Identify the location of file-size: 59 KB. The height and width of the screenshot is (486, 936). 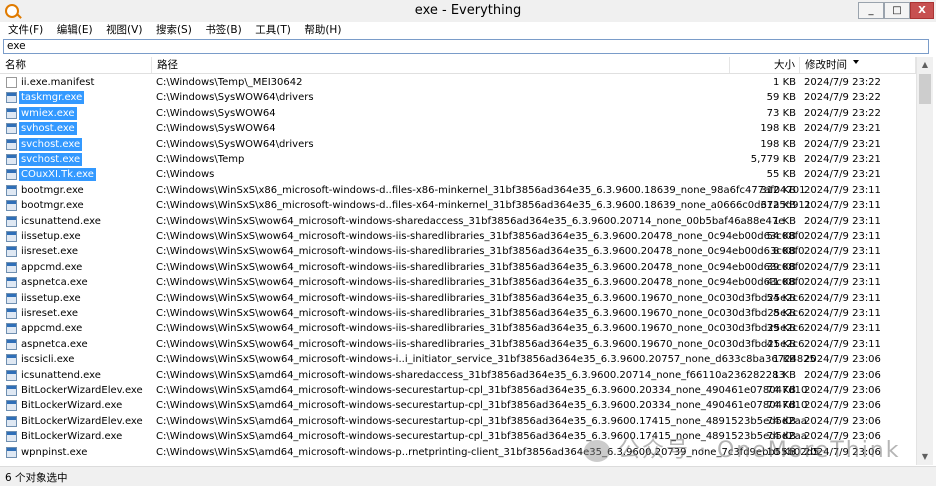
(781, 98).